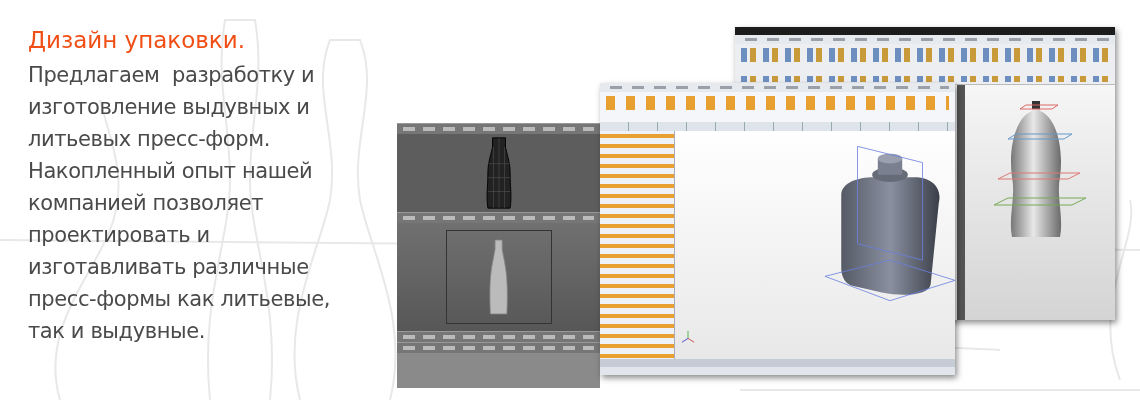 Image resolution: width=1140 pixels, height=400 pixels. I want to click on headline: Дизайн упаковки., so click(137, 40).